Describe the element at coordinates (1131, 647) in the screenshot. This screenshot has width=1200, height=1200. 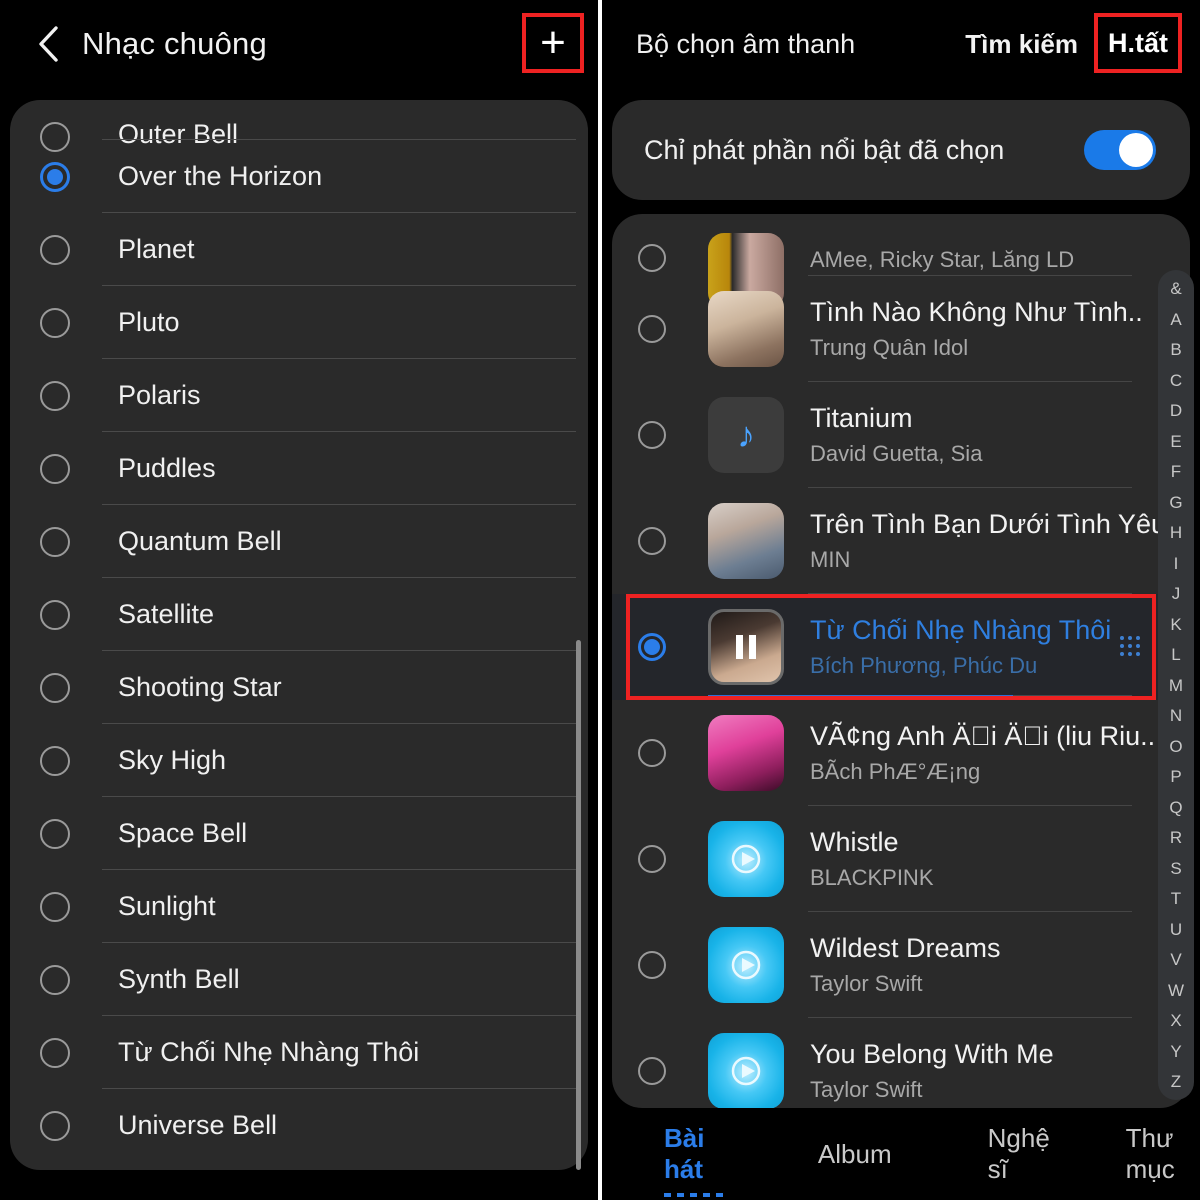
I see `drag-handle-icon` at that location.